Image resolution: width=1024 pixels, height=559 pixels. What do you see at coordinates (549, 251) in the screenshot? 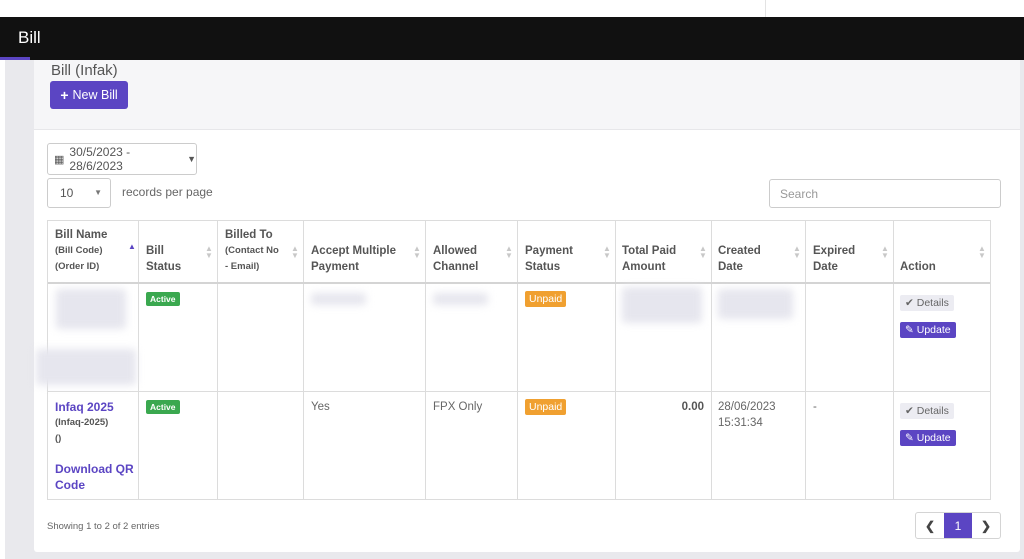
I see `th-pstatus-line1: Payment` at bounding box center [549, 251].